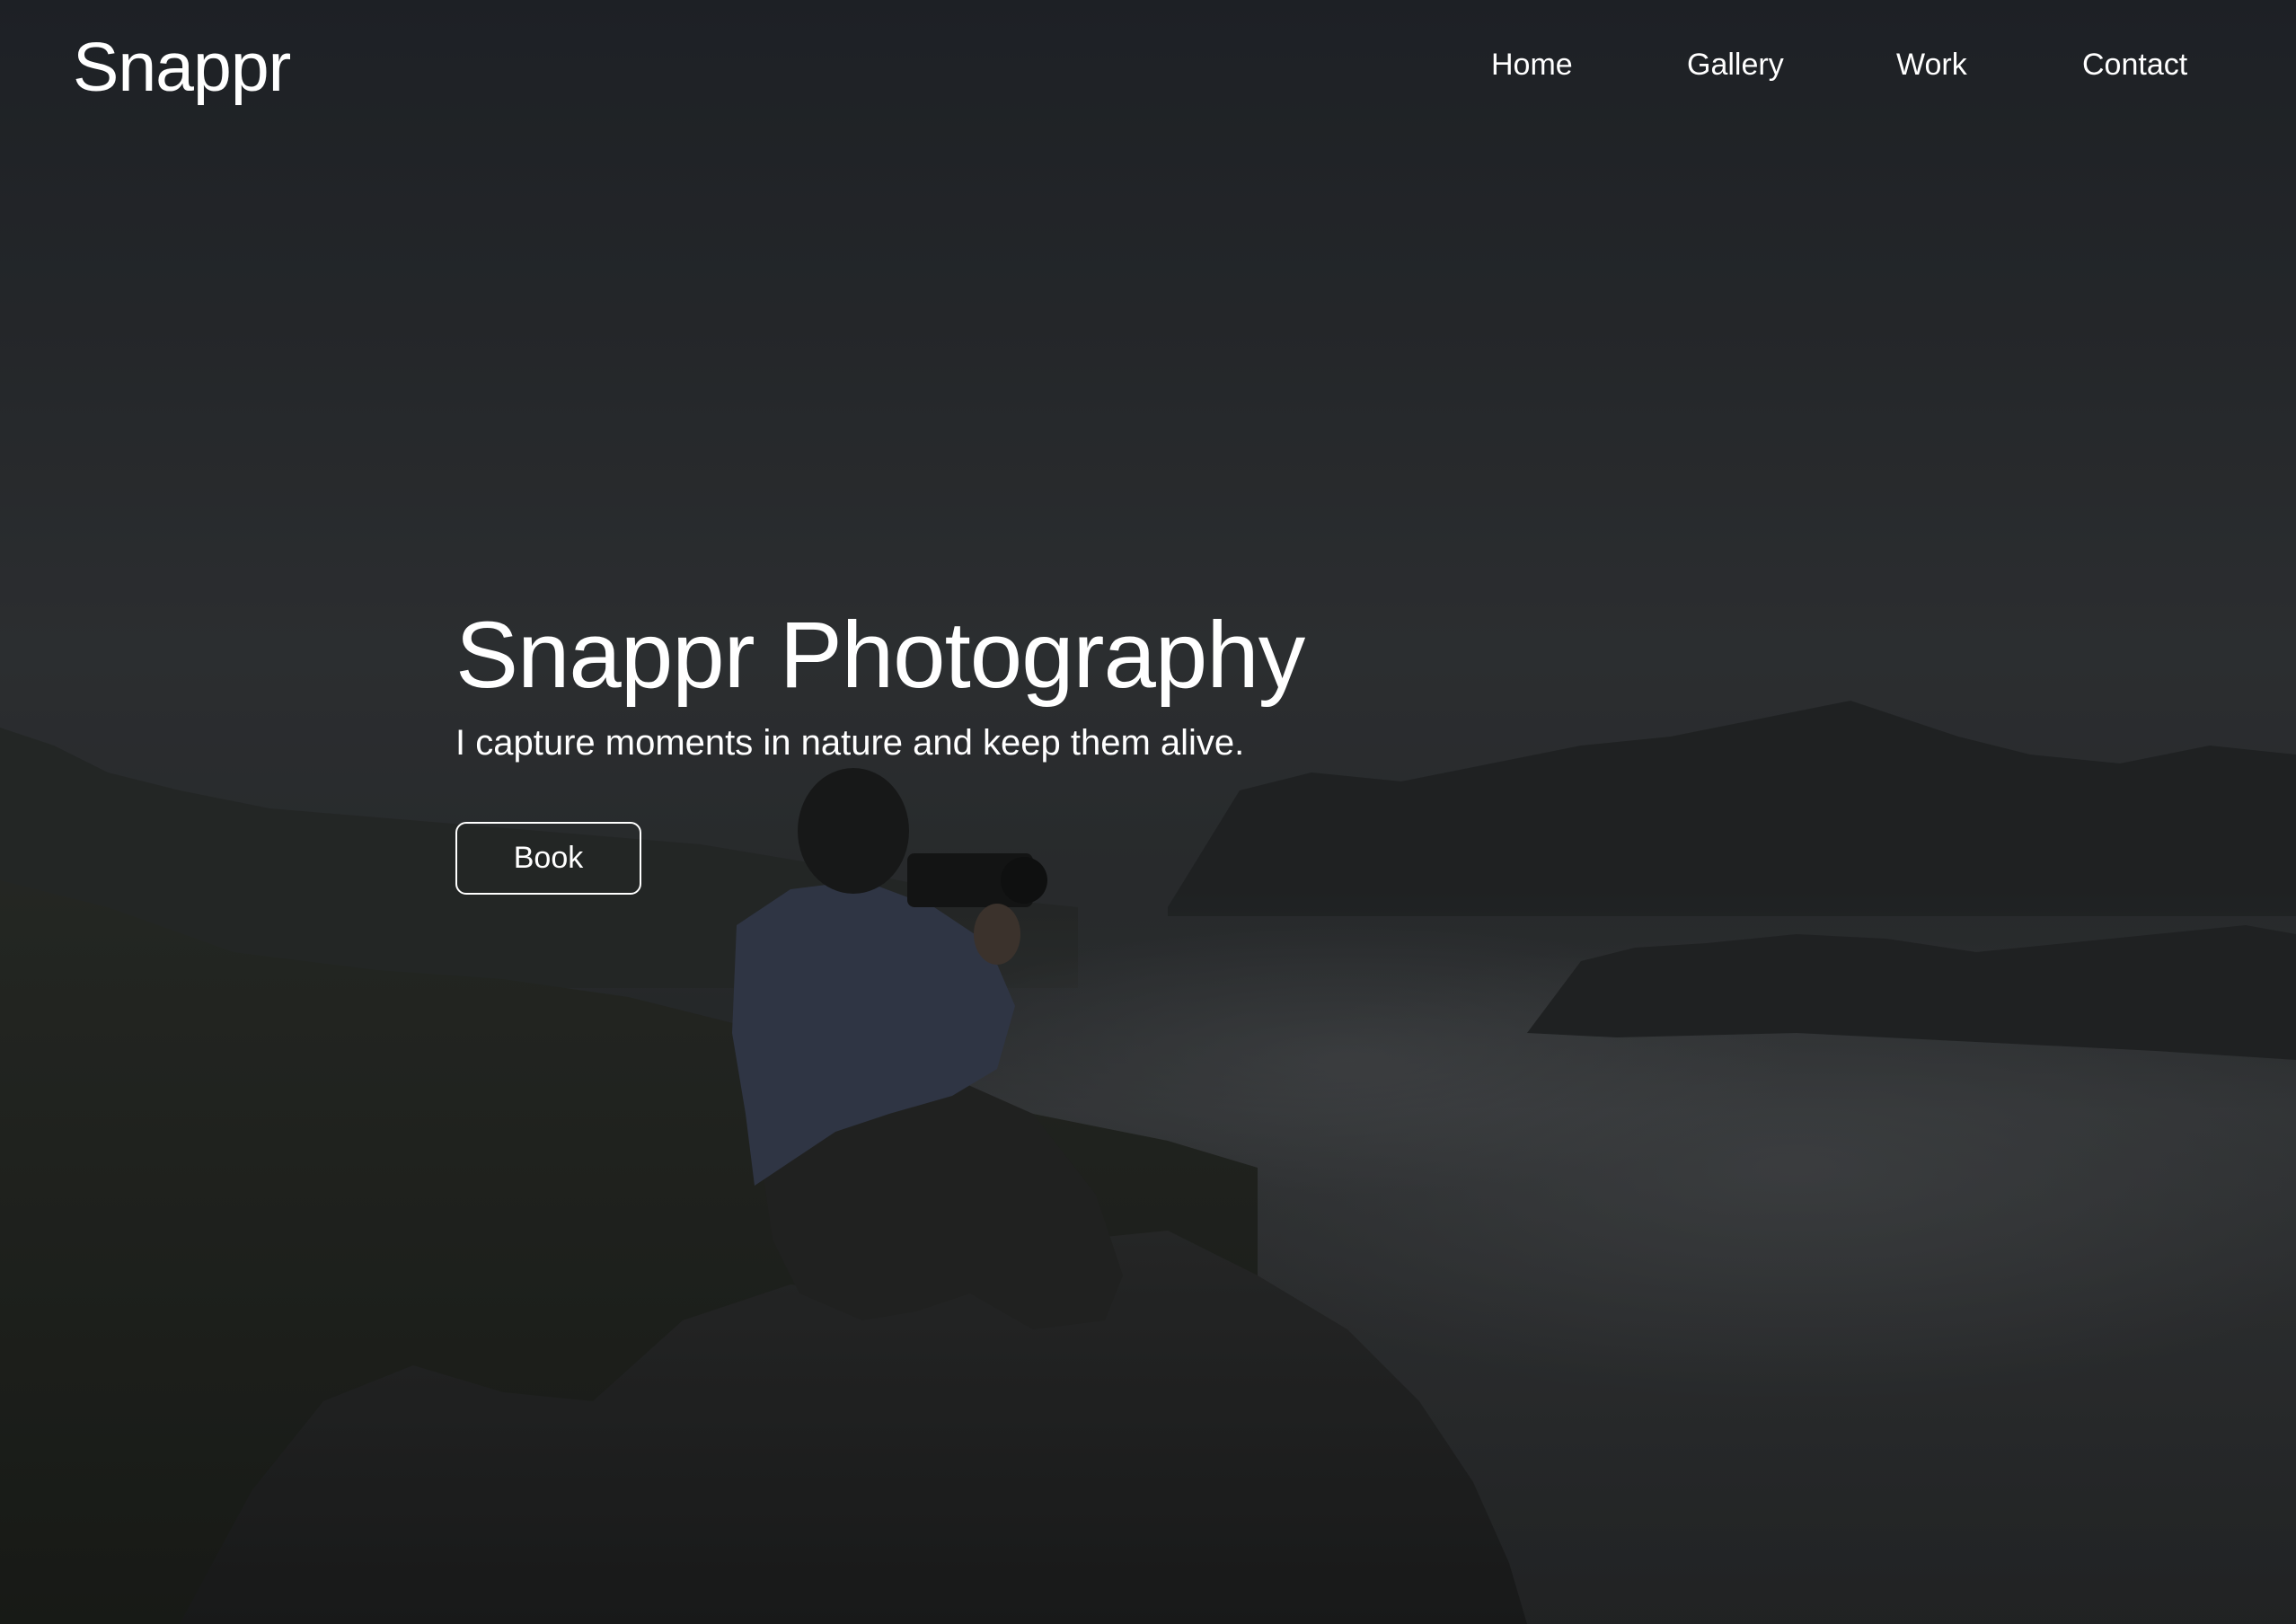  What do you see at coordinates (548, 858) in the screenshot?
I see `book-button: Book` at bounding box center [548, 858].